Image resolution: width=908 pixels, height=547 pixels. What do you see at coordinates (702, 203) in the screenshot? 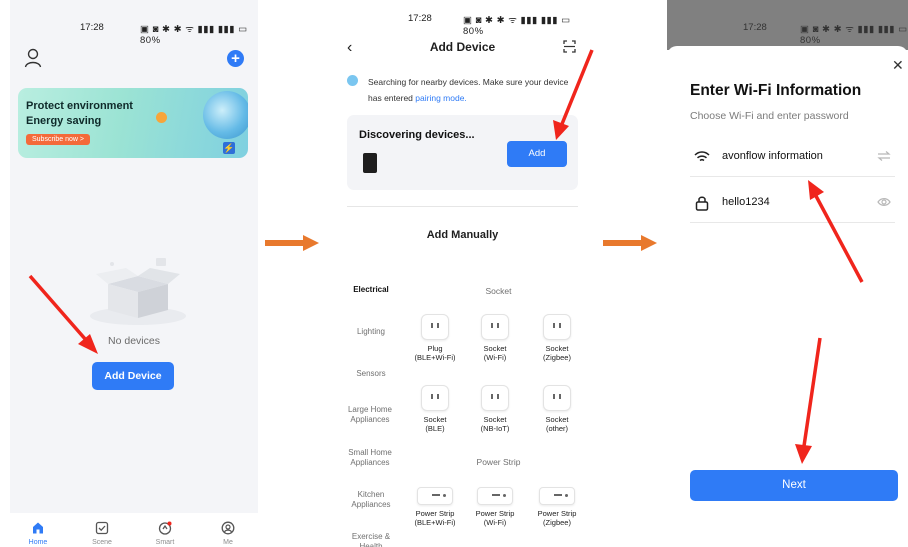
I see `lock-icon` at bounding box center [702, 203].